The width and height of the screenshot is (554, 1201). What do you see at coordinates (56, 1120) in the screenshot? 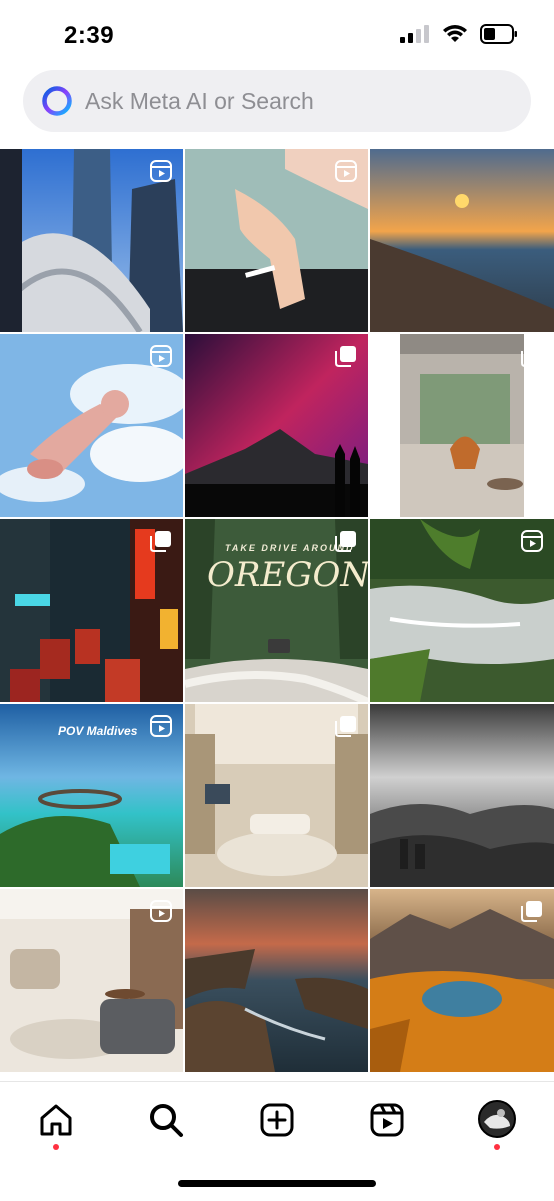
I see `home-icon` at bounding box center [56, 1120].